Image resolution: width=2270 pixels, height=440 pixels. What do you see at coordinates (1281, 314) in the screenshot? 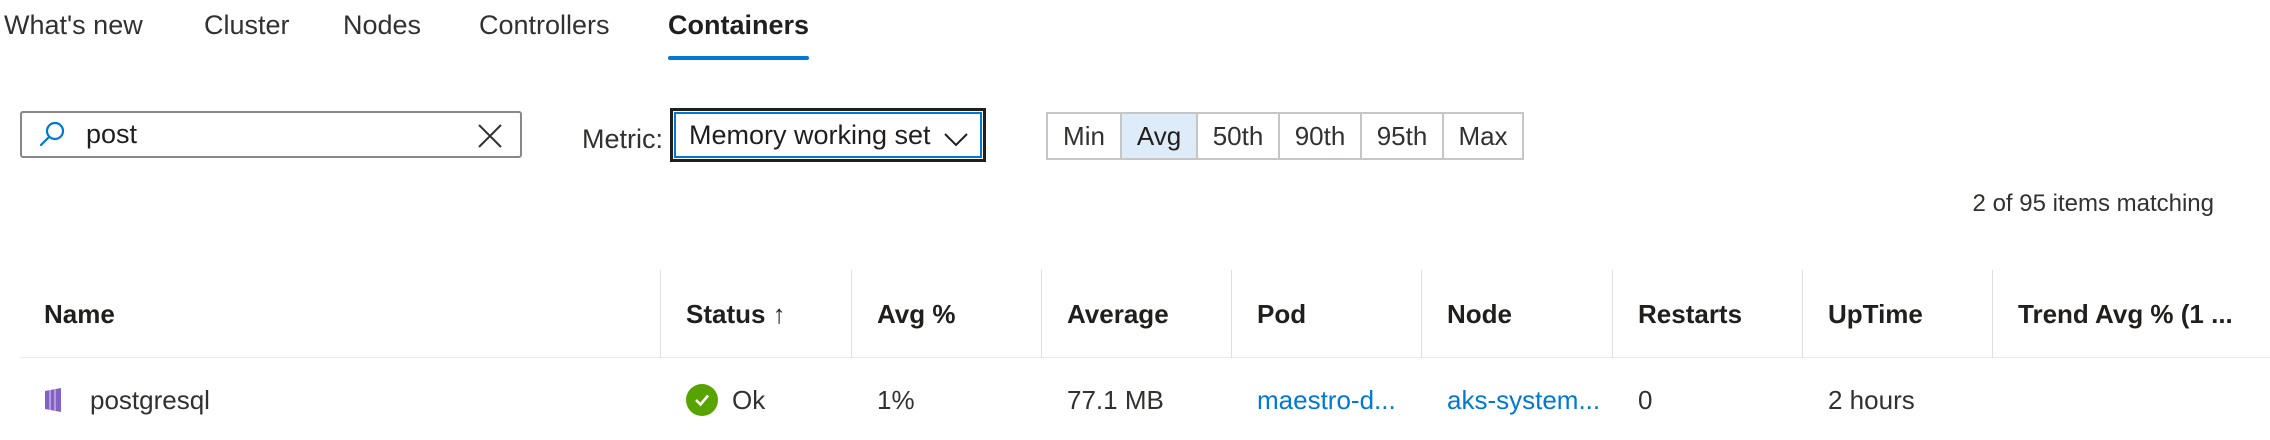
I see `column-header-pod: Pod` at bounding box center [1281, 314].